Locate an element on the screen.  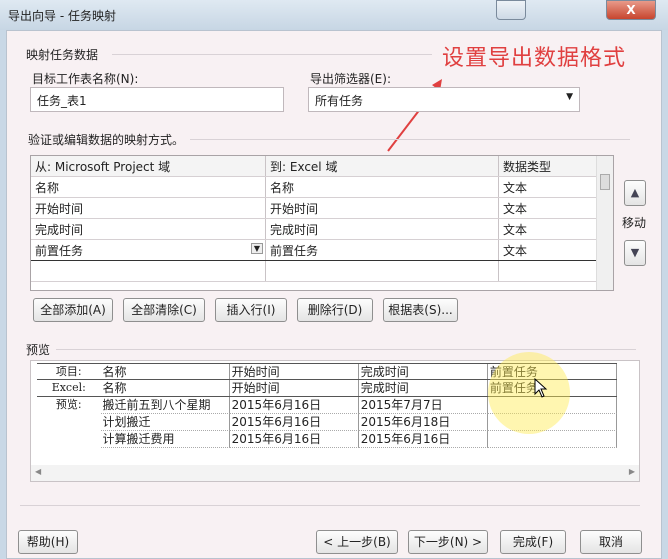
table-row: 开始时间 开始时间 文本 is located at coordinates (322, 208).